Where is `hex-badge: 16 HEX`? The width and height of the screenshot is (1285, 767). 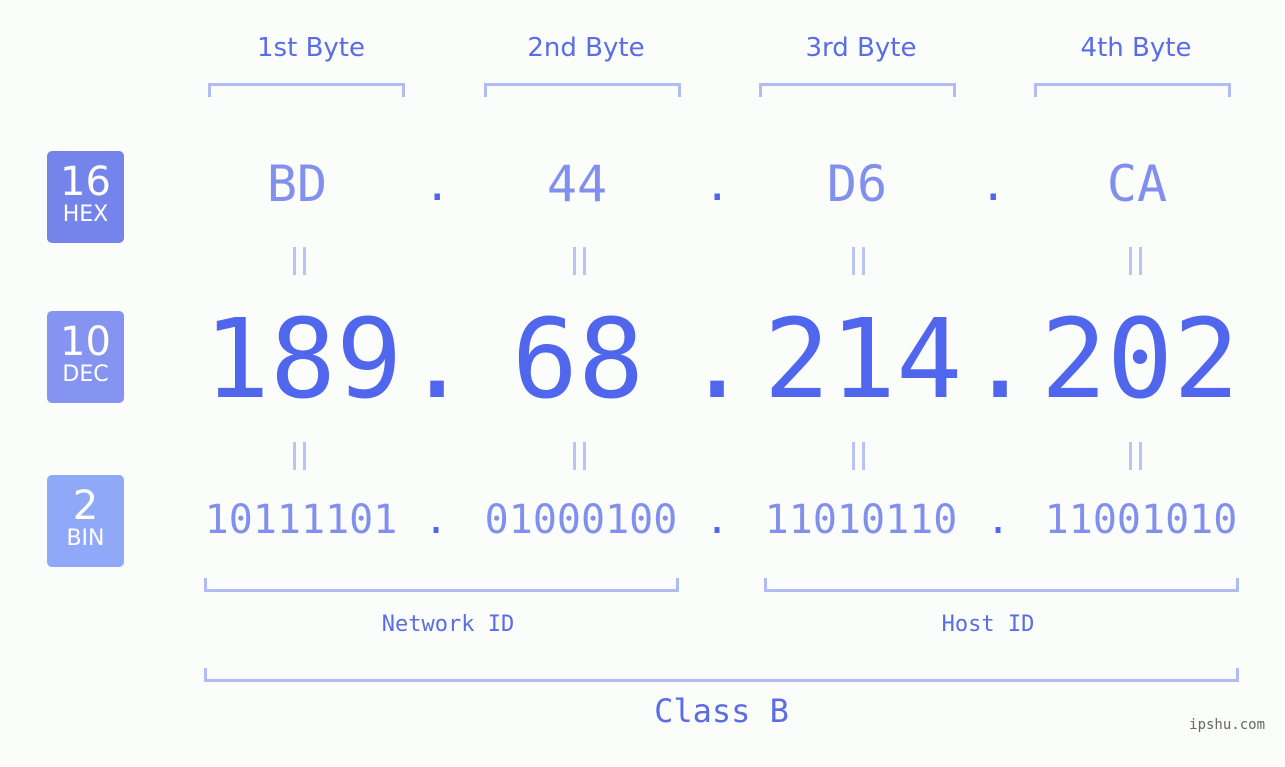
hex-badge: 16 HEX is located at coordinates (85, 197).